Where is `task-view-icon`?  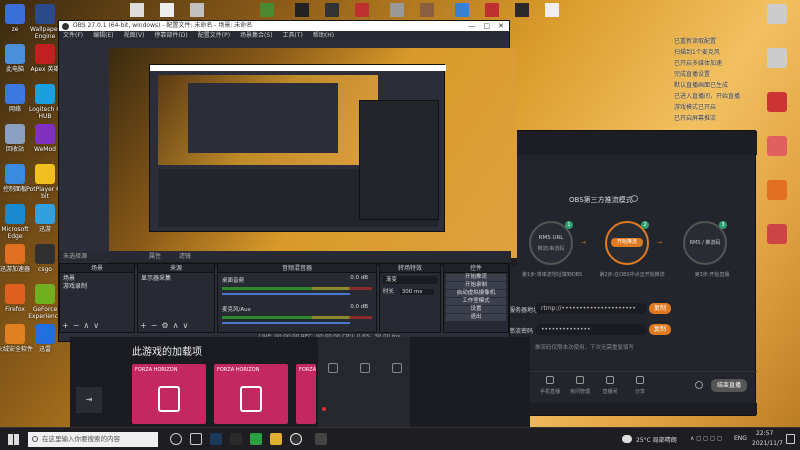 task-view-icon is located at coordinates (196, 439).